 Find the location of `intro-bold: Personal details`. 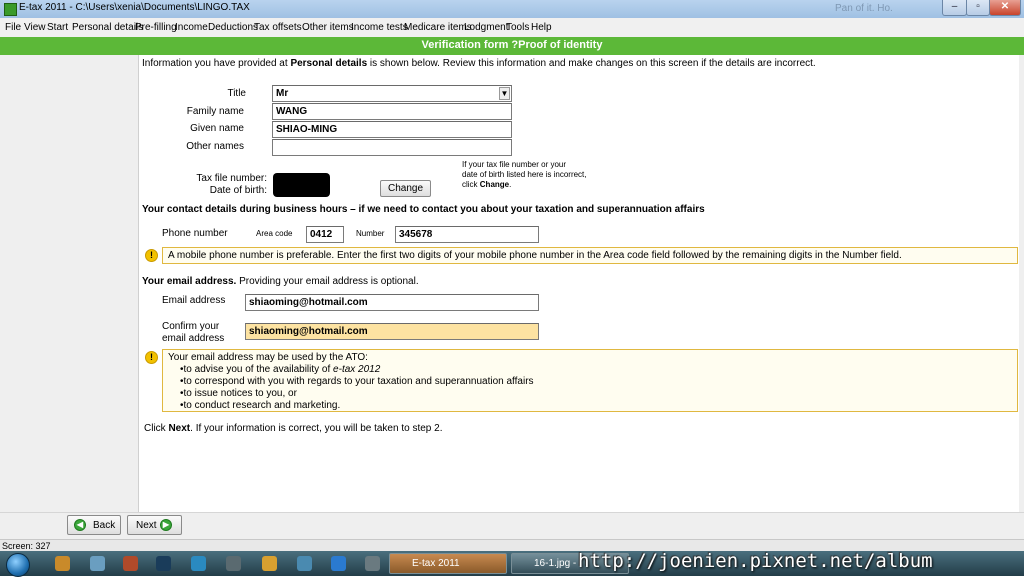

intro-bold: Personal details is located at coordinates (329, 63).